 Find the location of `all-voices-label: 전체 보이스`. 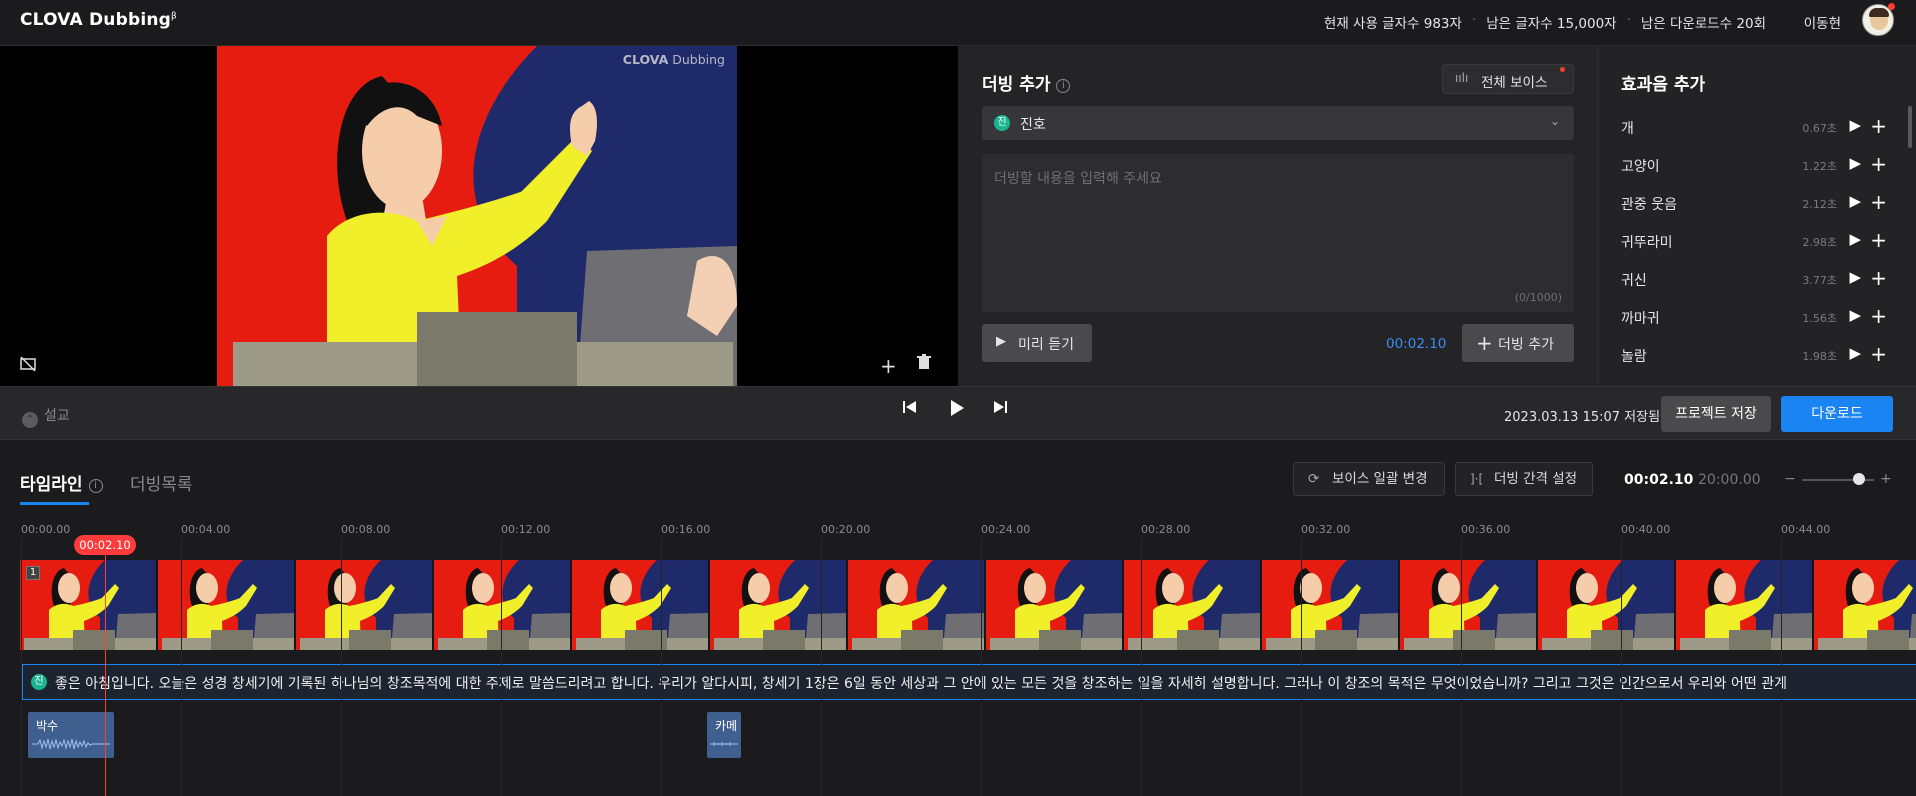

all-voices-label: 전체 보이스 is located at coordinates (1514, 83).